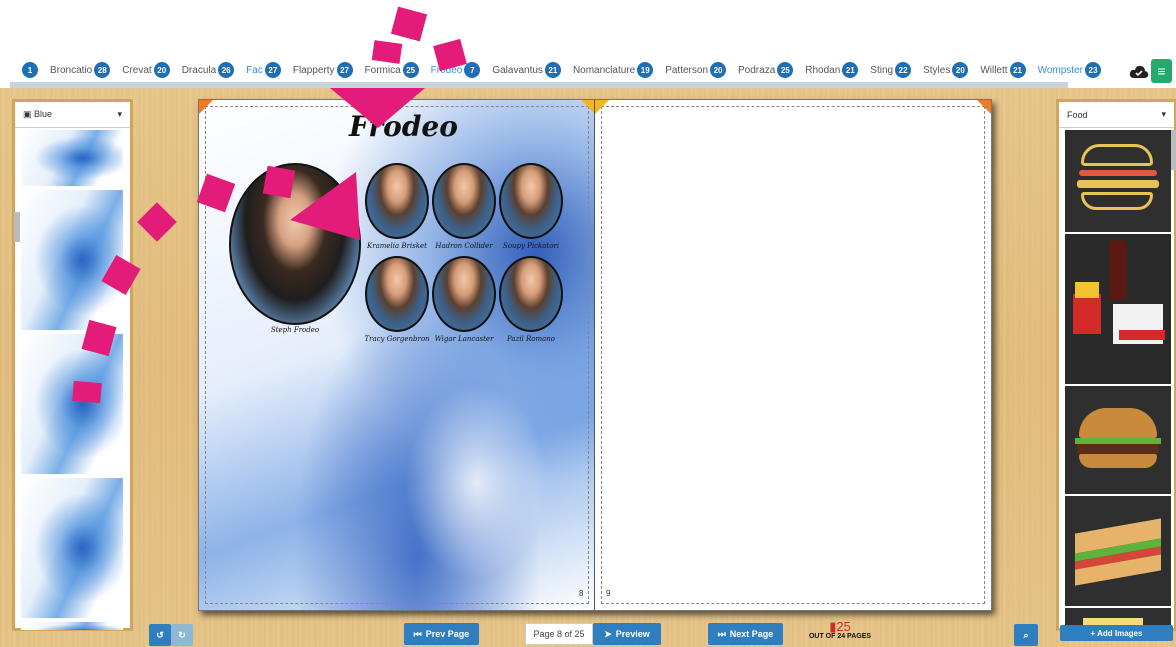 Image resolution: width=1176 pixels, height=647 pixels. What do you see at coordinates (531, 339) in the screenshot?
I see `student-name-caption: Pazil Romano` at bounding box center [531, 339].